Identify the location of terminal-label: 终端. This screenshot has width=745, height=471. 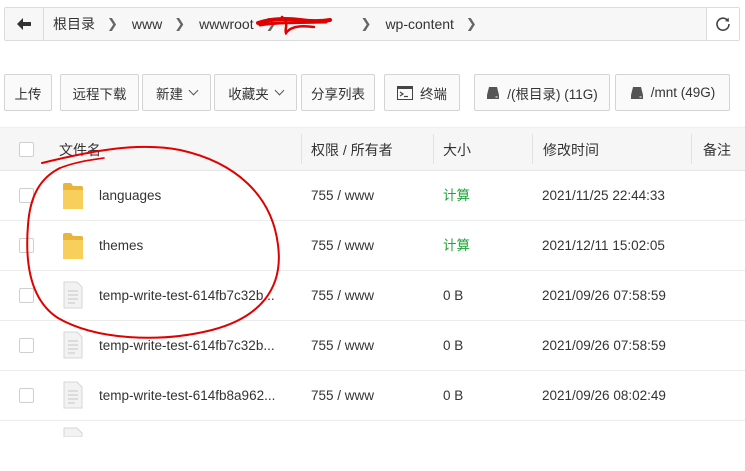
(433, 94).